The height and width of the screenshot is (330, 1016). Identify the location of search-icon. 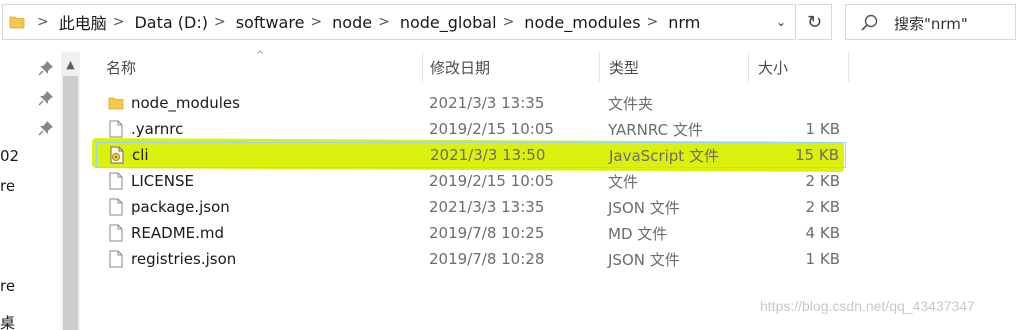
(869, 22).